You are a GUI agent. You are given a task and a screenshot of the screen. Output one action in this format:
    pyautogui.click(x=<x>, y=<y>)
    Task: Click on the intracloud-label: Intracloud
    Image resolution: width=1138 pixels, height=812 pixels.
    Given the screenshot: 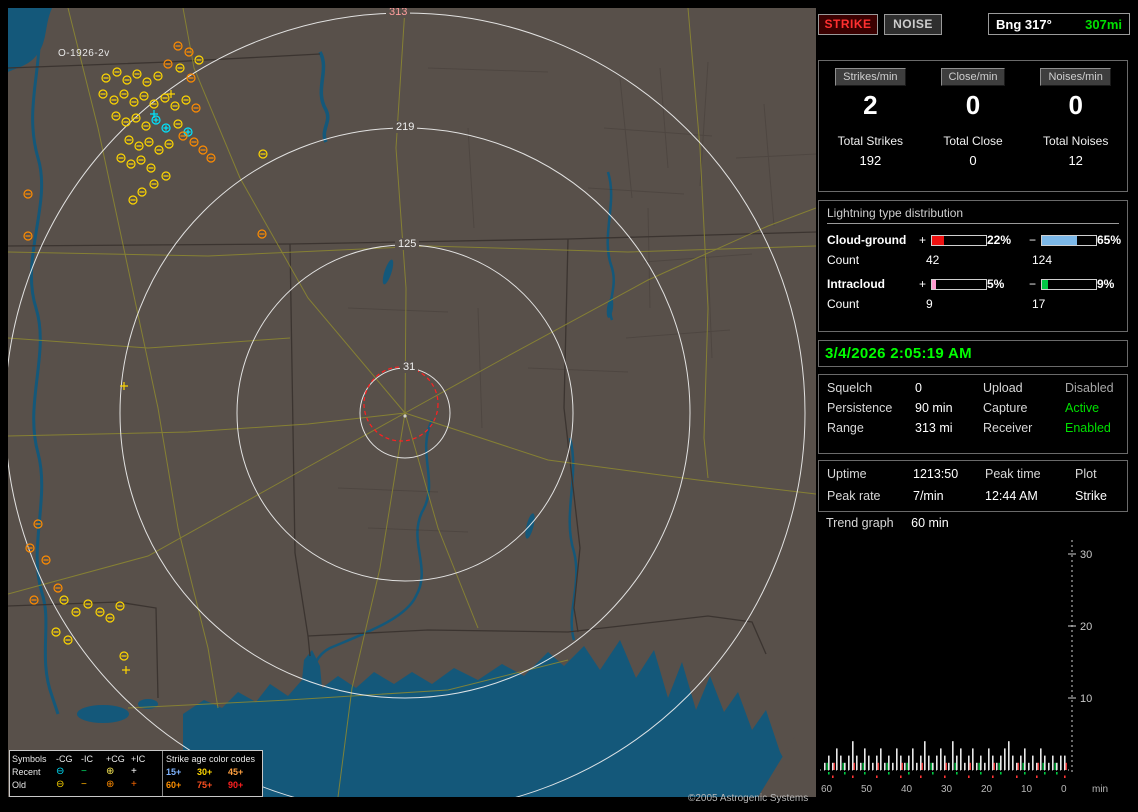 What is the action you would take?
    pyautogui.click(x=856, y=284)
    